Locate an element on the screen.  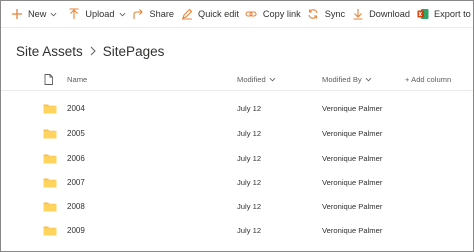
plus-icon is located at coordinates (16, 14).